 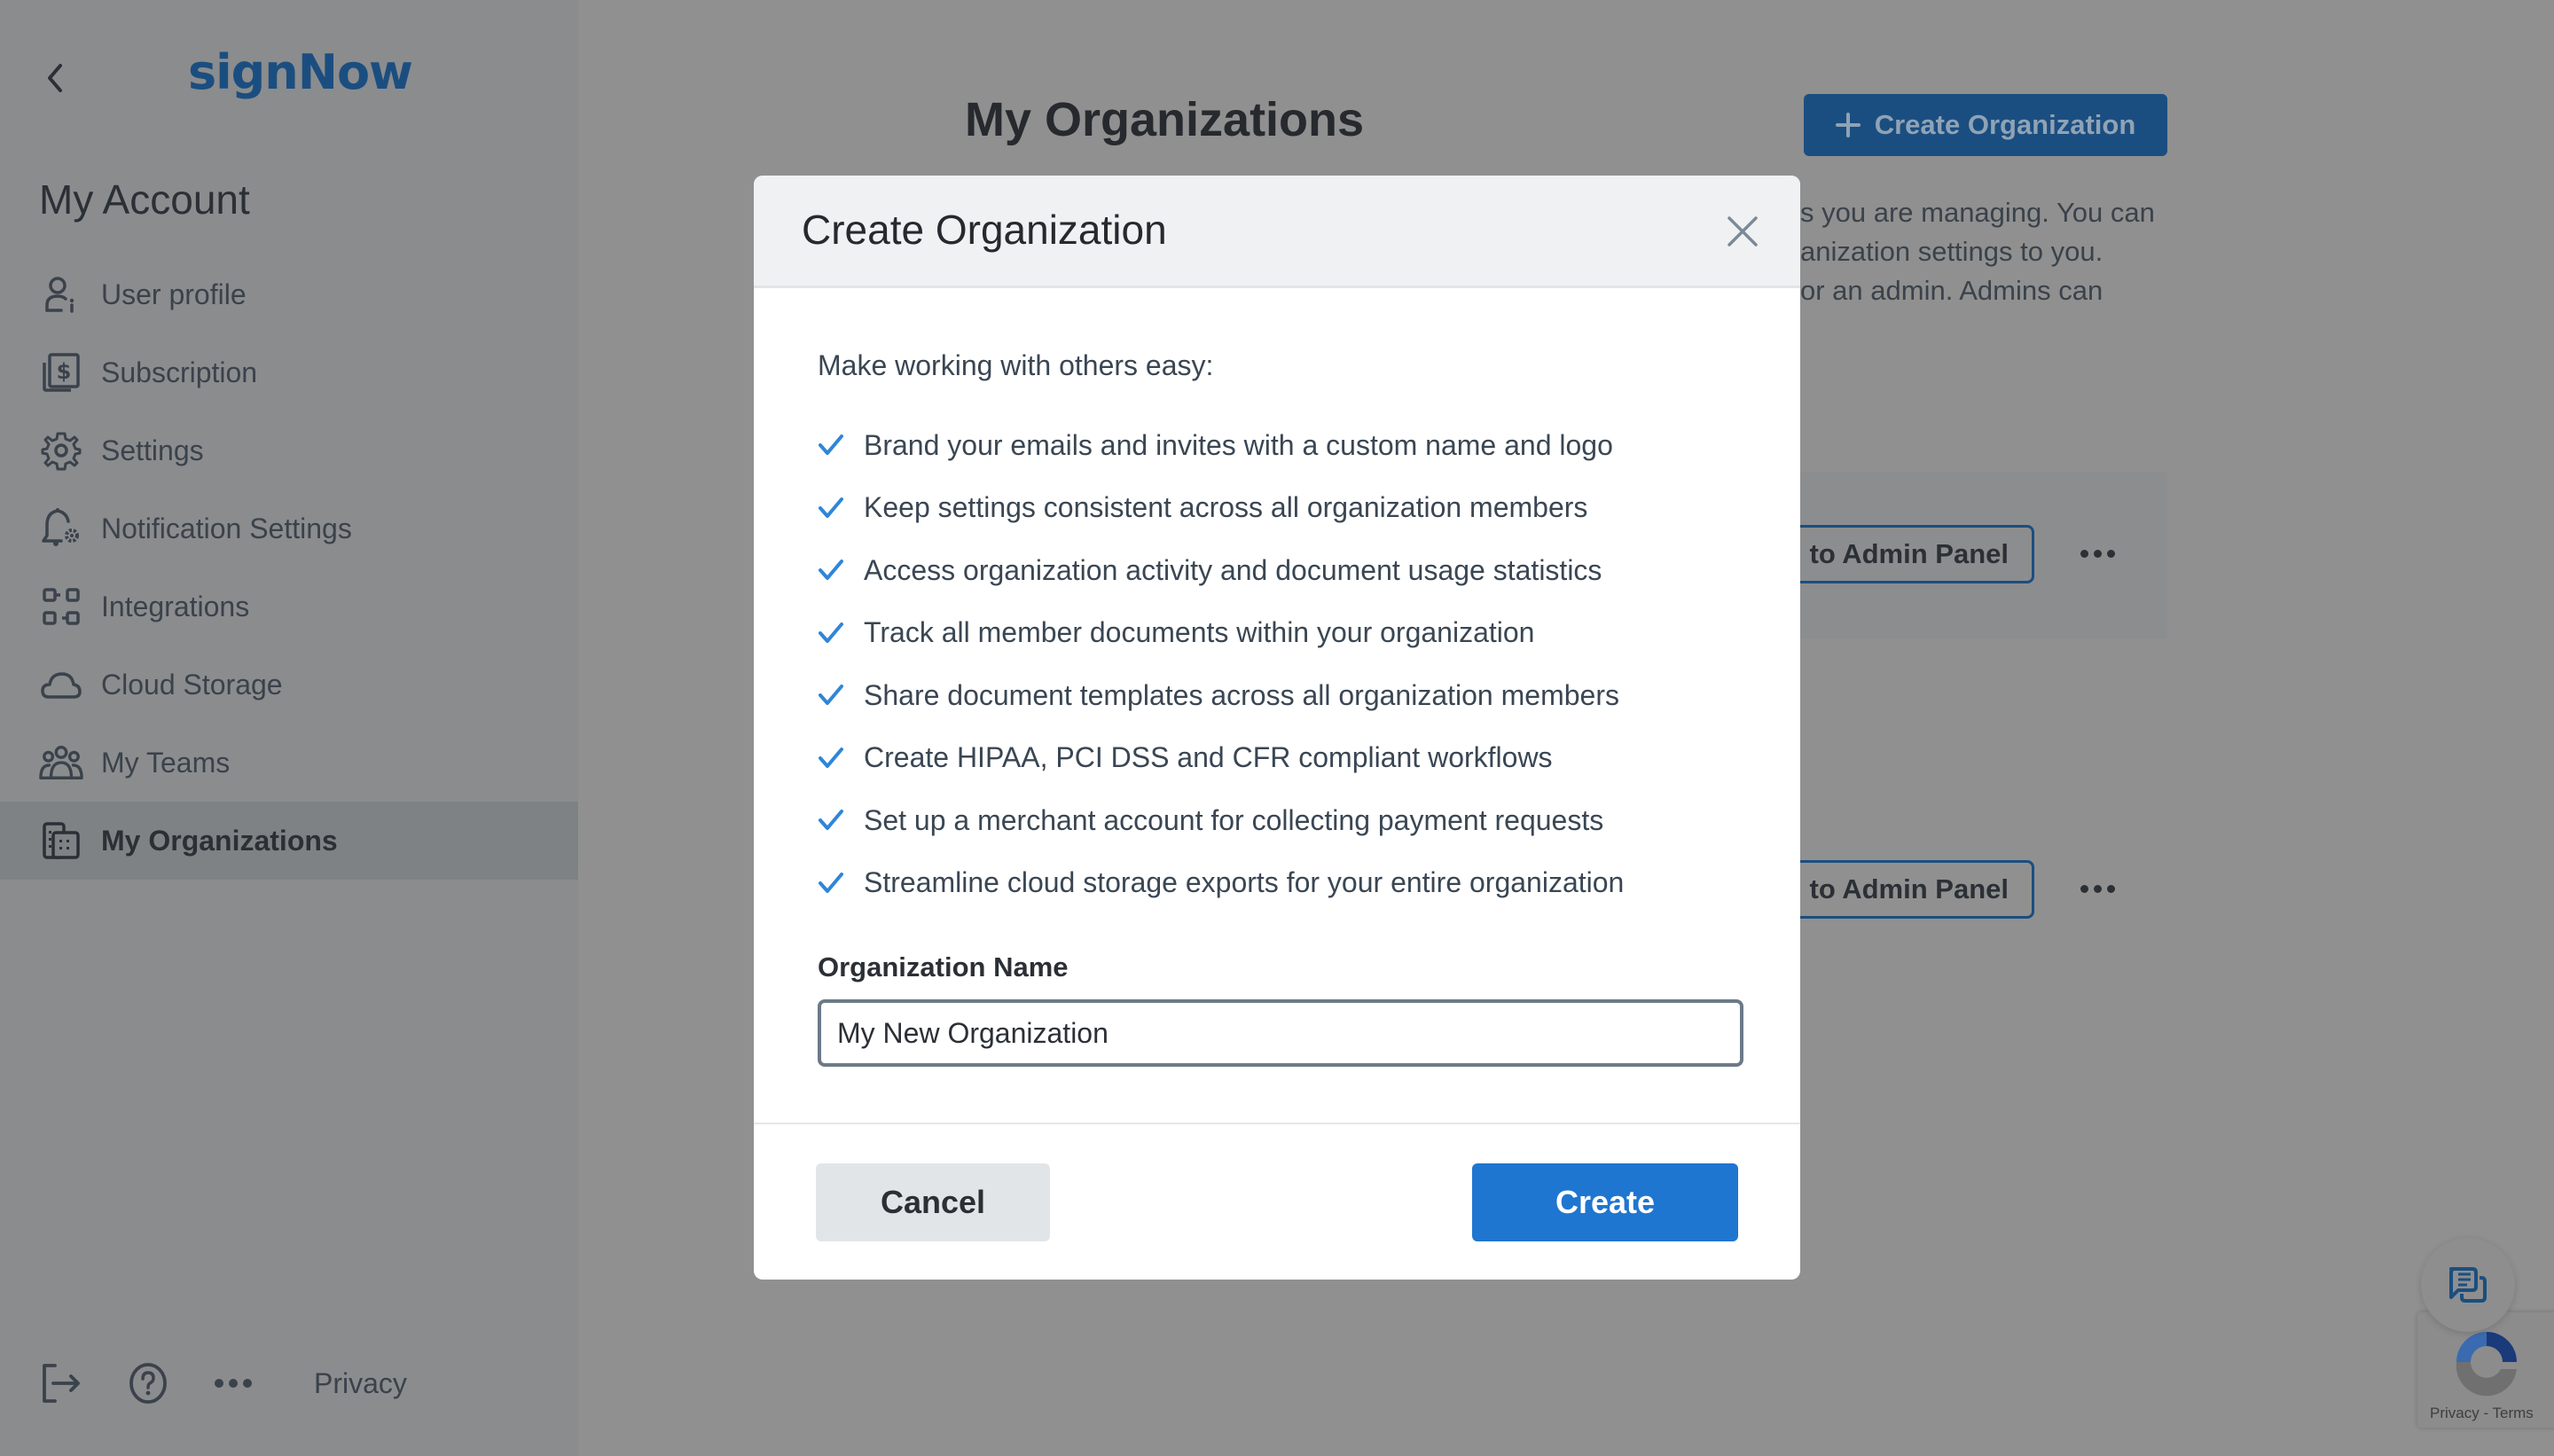 I want to click on sidebar-footer: Privacy, so click(x=223, y=1383).